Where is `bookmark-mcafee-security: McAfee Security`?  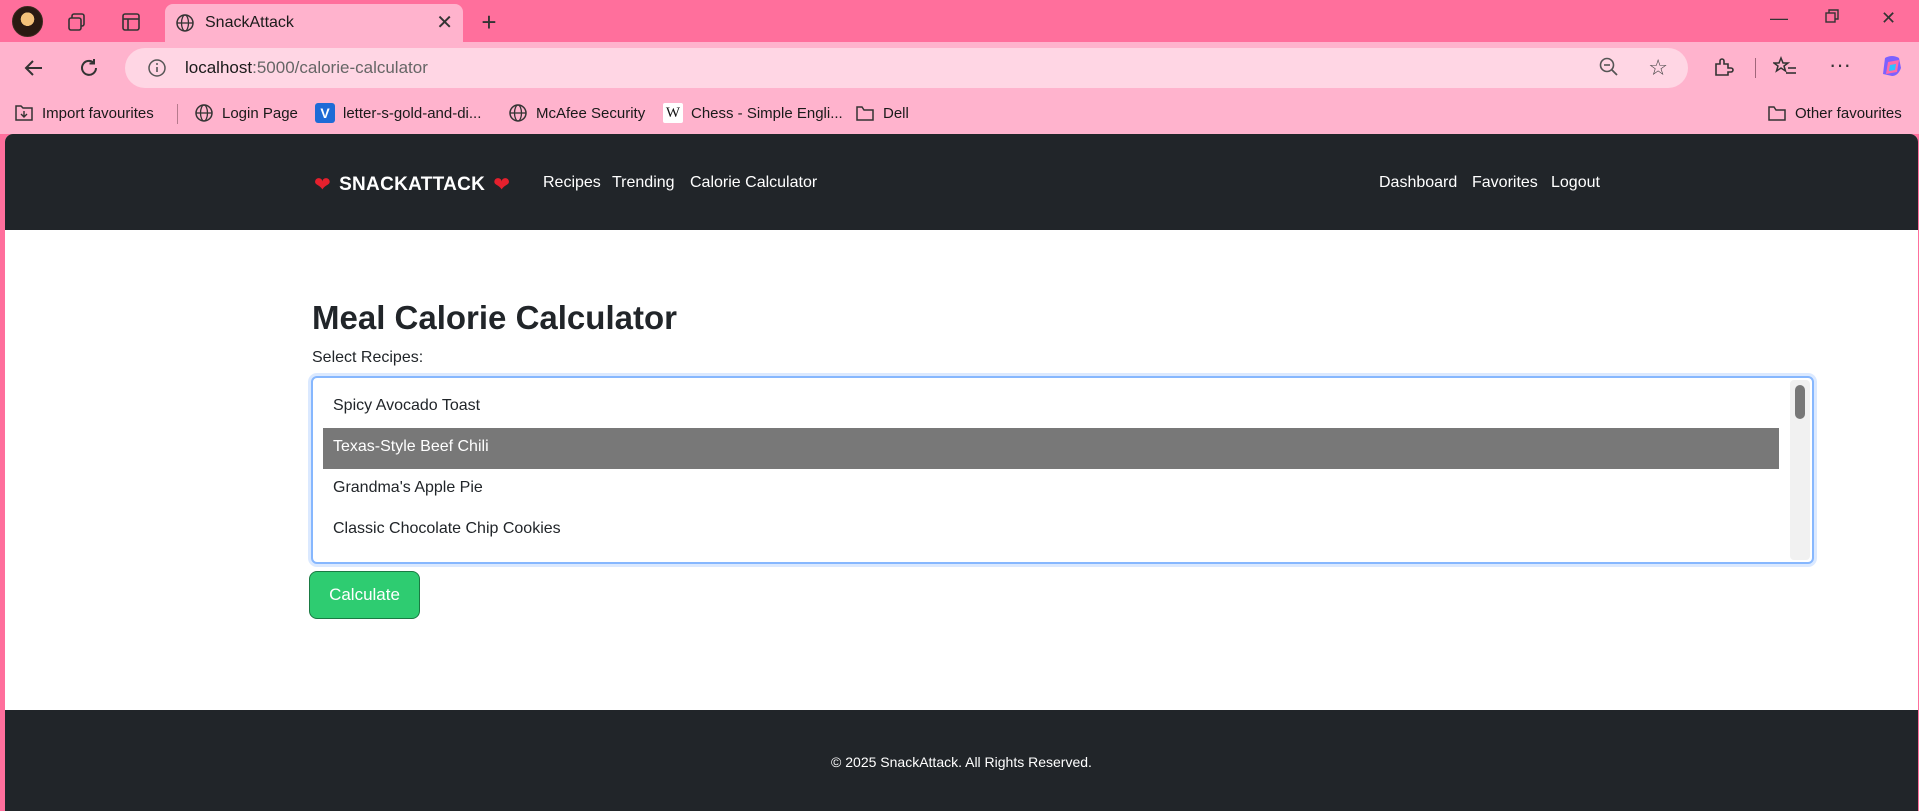 bookmark-mcafee-security: McAfee Security is located at coordinates (576, 113).